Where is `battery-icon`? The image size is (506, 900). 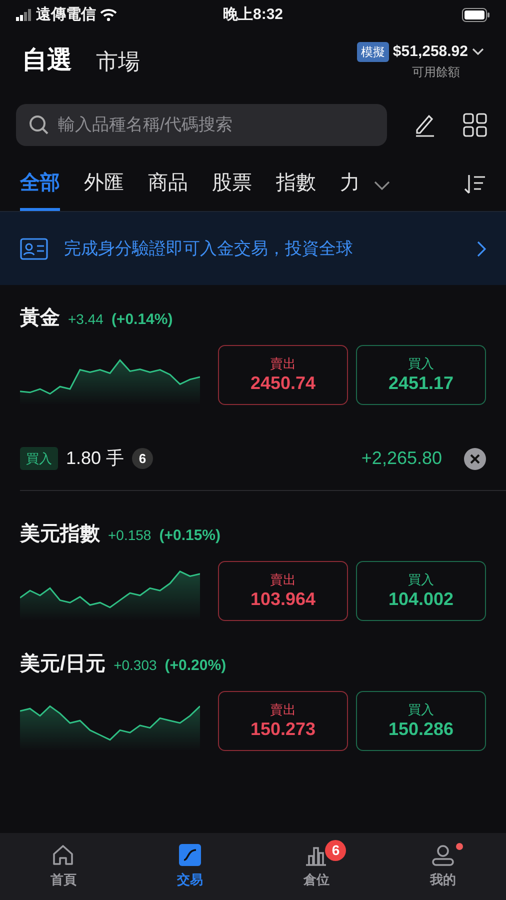 battery-icon is located at coordinates (476, 15).